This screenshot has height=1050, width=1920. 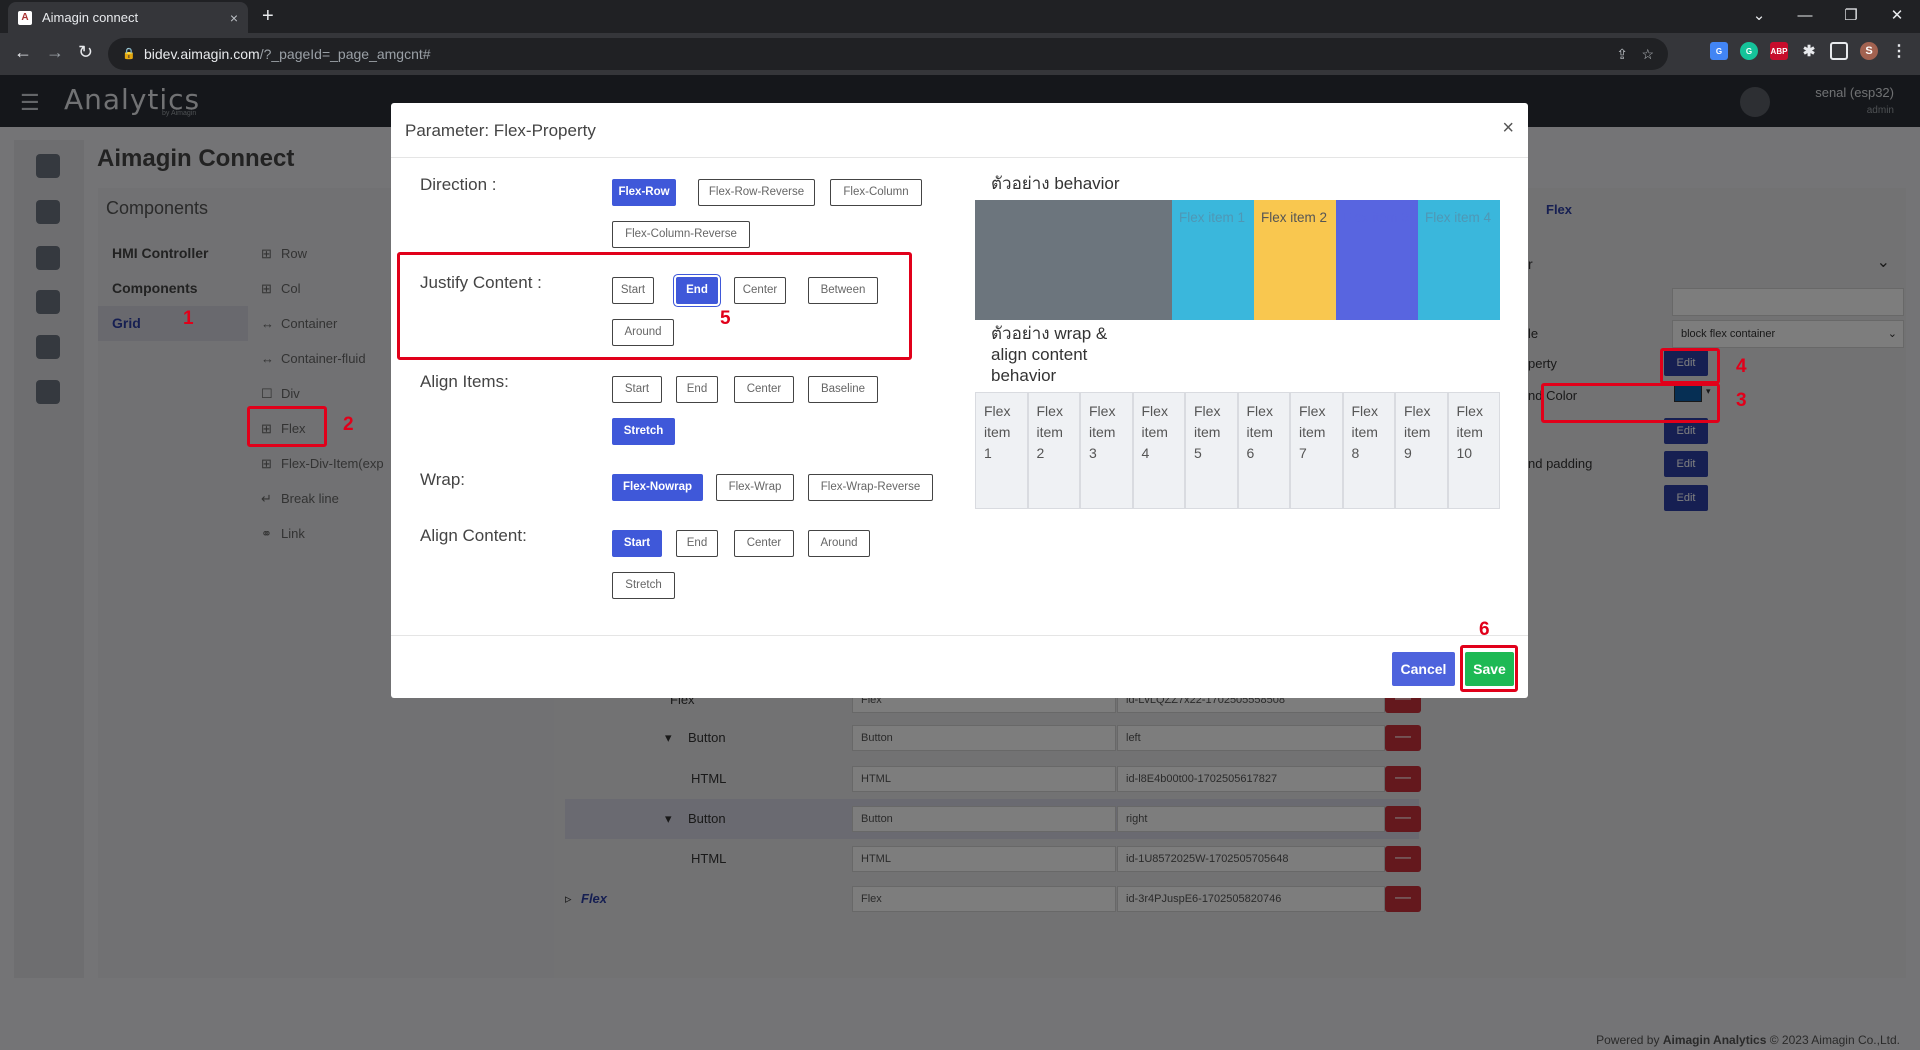 I want to click on align-content-stretch-button: Stretch, so click(x=643, y=585).